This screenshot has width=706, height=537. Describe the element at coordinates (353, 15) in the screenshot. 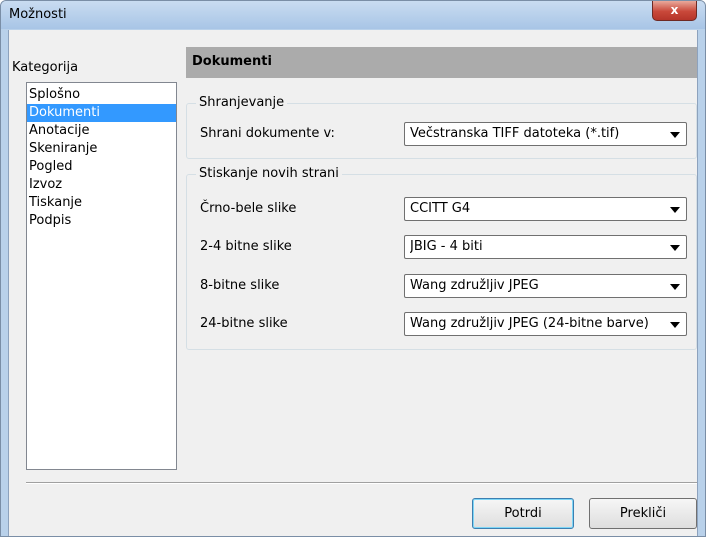

I see `title-bar: Možnosti x` at that location.